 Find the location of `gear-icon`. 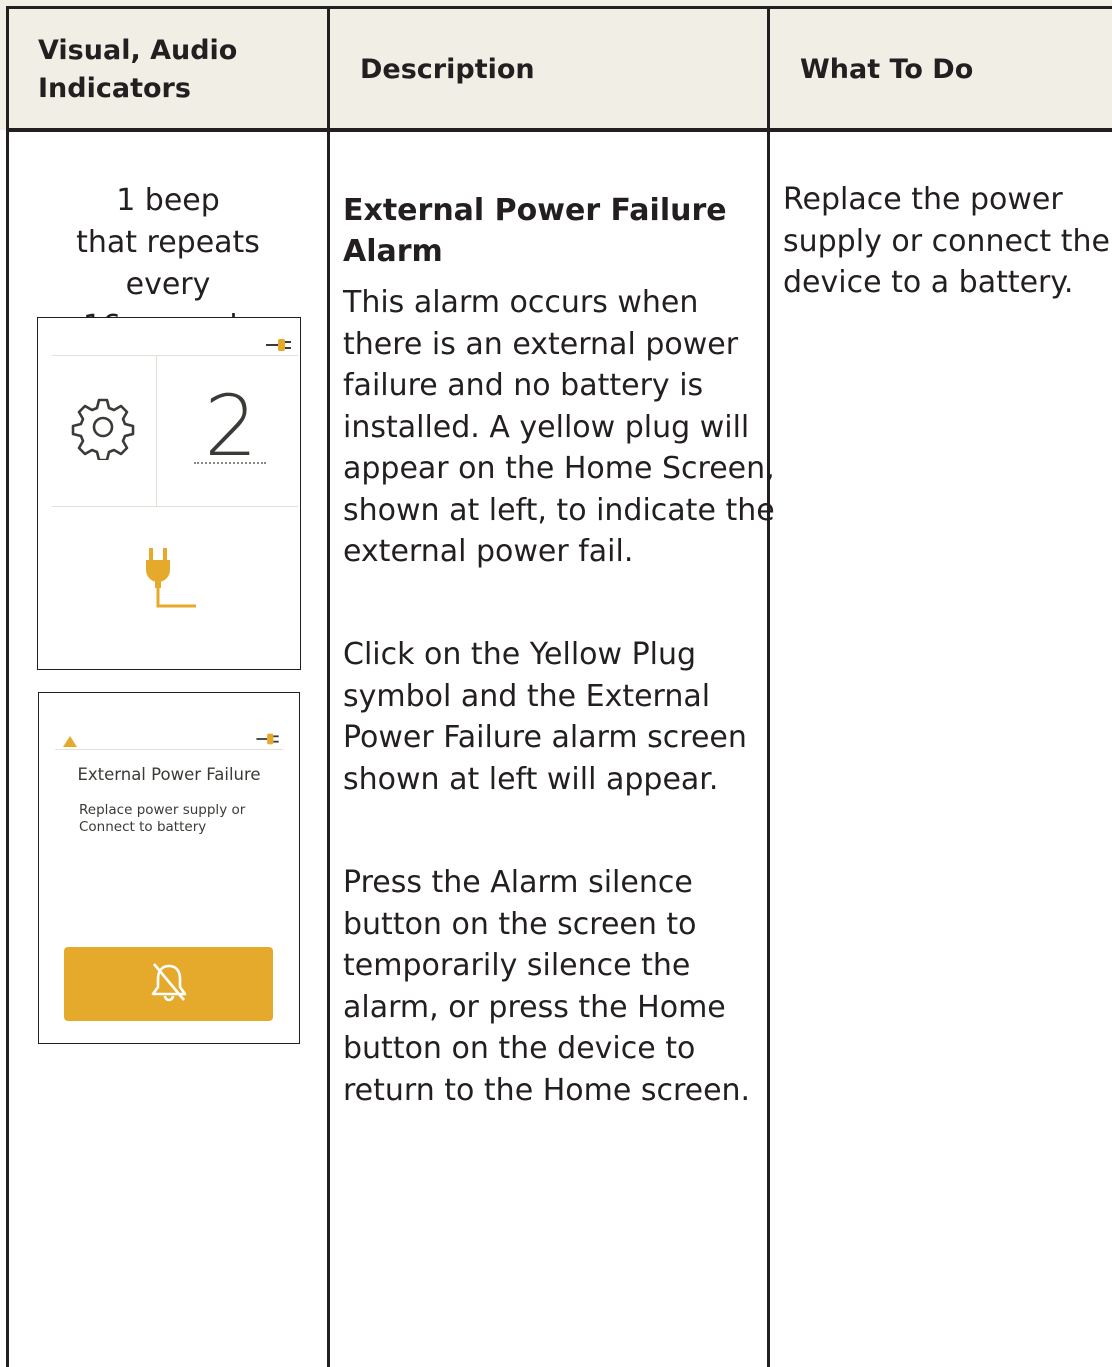

gear-icon is located at coordinates (103, 429).